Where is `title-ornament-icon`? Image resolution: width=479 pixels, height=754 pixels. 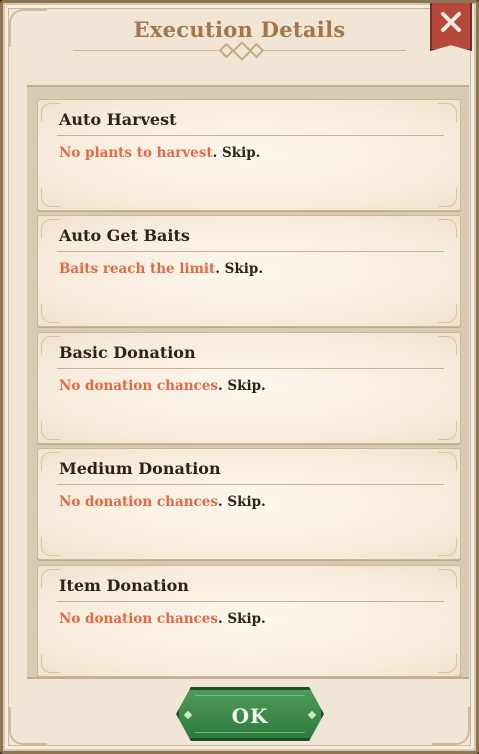
title-ornament-icon is located at coordinates (256, 50).